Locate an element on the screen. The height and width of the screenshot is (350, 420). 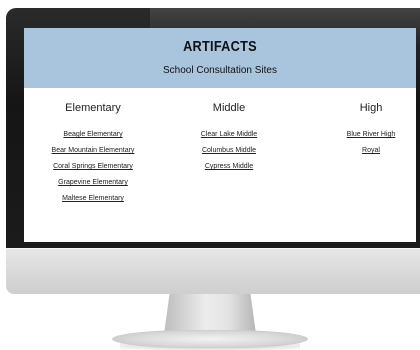
monitor-stand-base is located at coordinates (210, 339).